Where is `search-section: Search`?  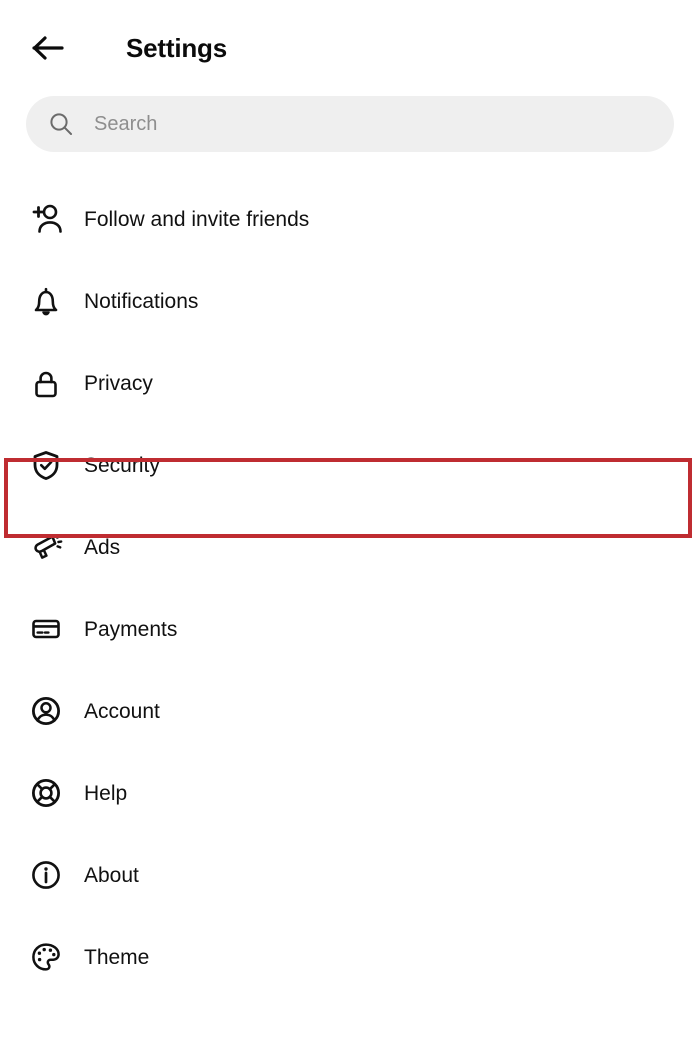 search-section: Search is located at coordinates (350, 124).